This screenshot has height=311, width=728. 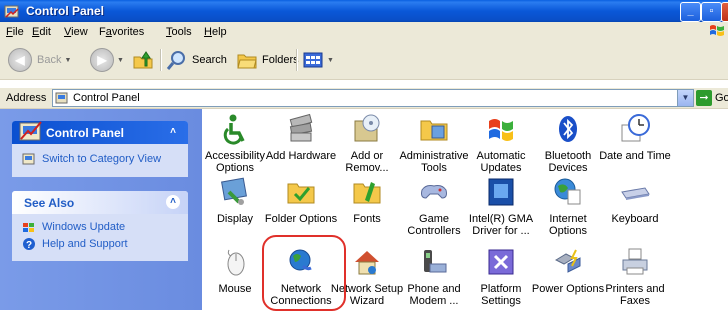 What do you see at coordinates (236, 262) in the screenshot?
I see `mouse-icon` at bounding box center [236, 262].